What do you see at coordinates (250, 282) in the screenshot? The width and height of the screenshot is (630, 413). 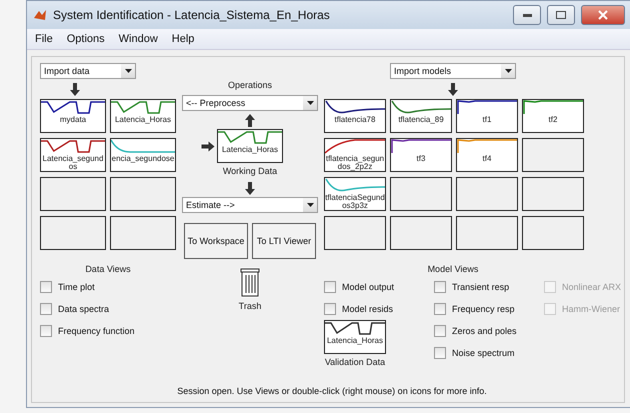 I see `trash-icon` at bounding box center [250, 282].